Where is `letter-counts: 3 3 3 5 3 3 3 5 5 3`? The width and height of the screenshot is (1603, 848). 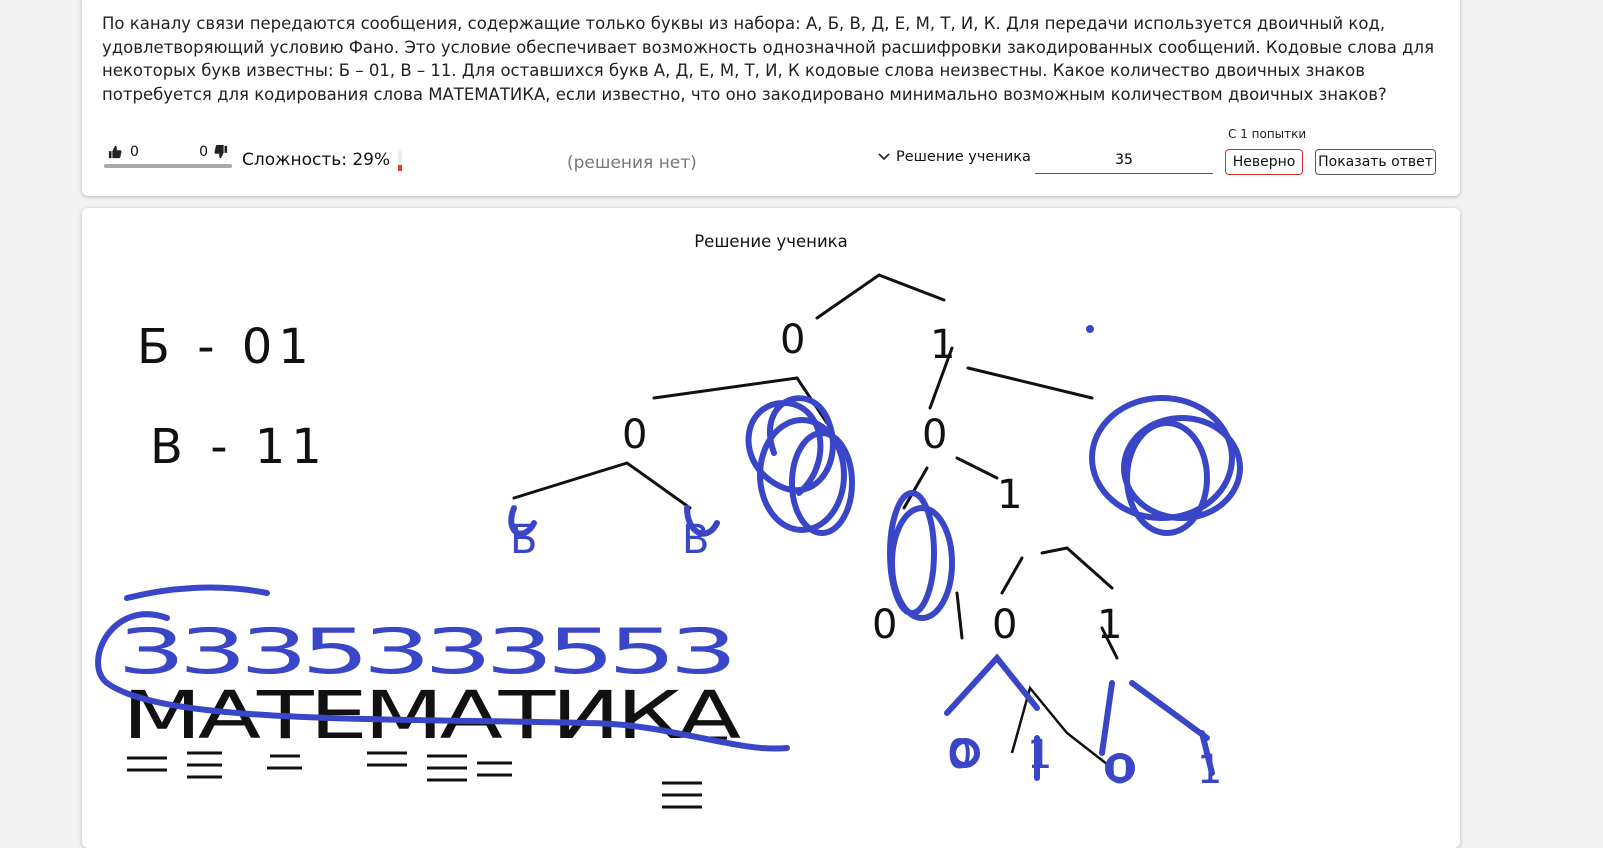 letter-counts: 3 3 3 5 3 3 3 5 5 3 is located at coordinates (423, 651).